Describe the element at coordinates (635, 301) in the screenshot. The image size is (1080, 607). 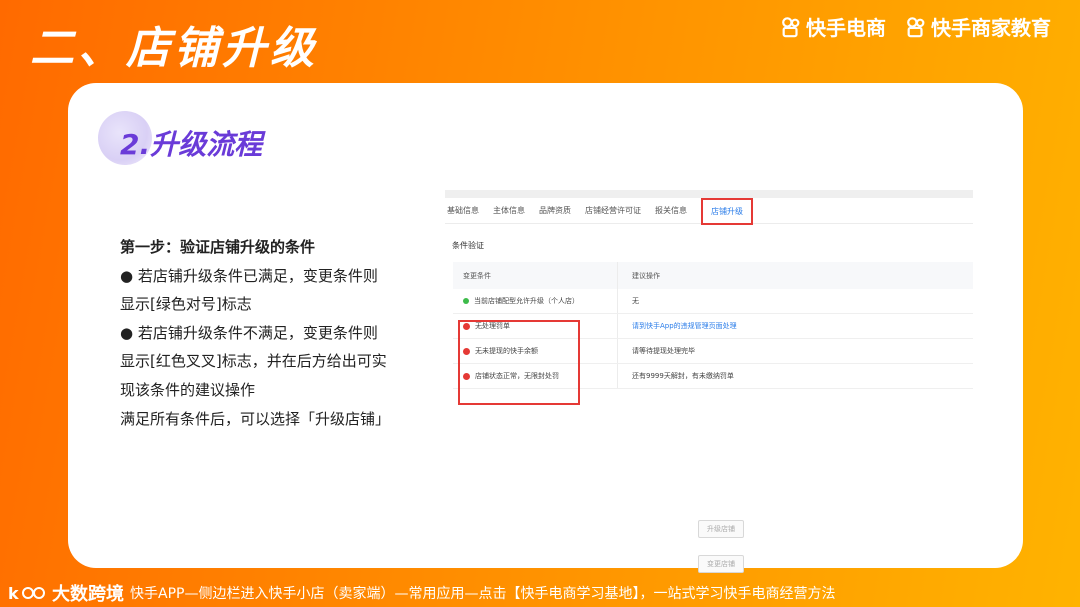
I see `suggestion-text: 无` at that location.